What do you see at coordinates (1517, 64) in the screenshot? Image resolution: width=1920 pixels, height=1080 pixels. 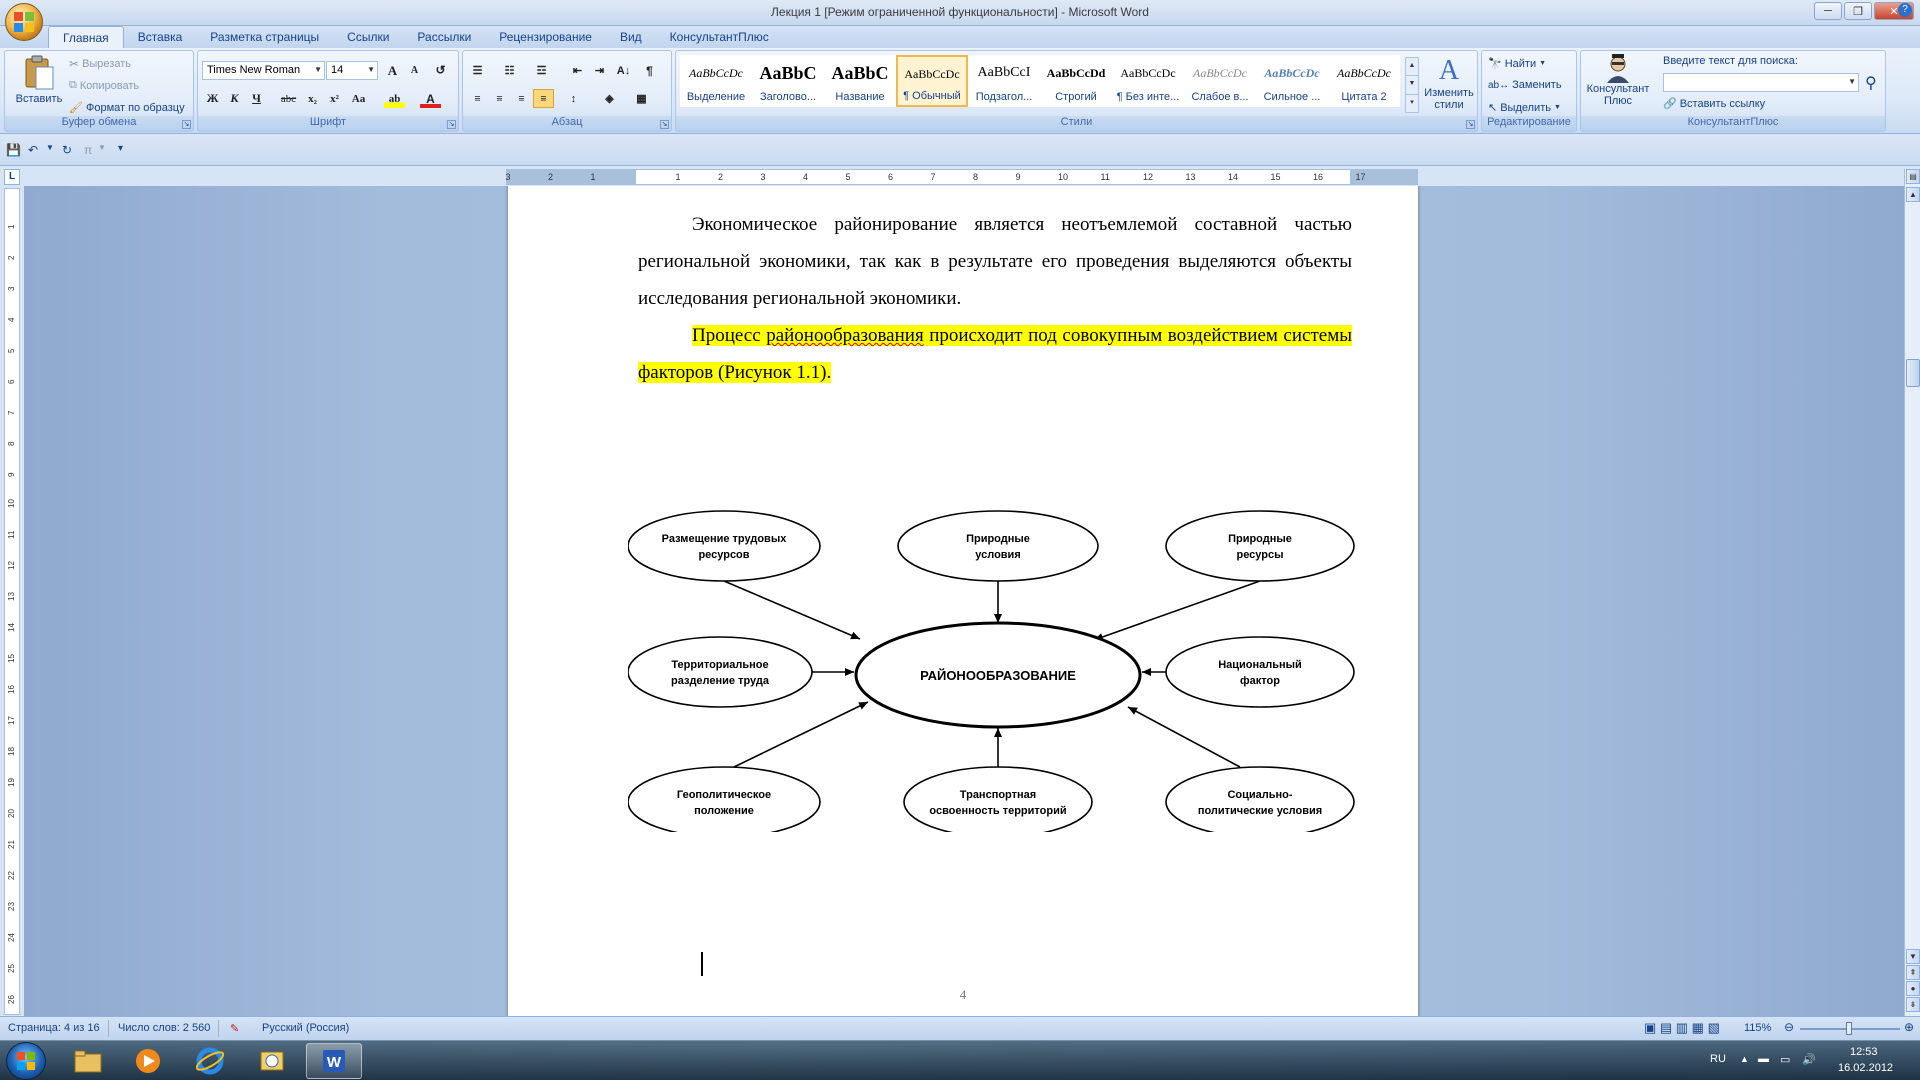 I see `find-button: 🔭 Найти ▼` at bounding box center [1517, 64].